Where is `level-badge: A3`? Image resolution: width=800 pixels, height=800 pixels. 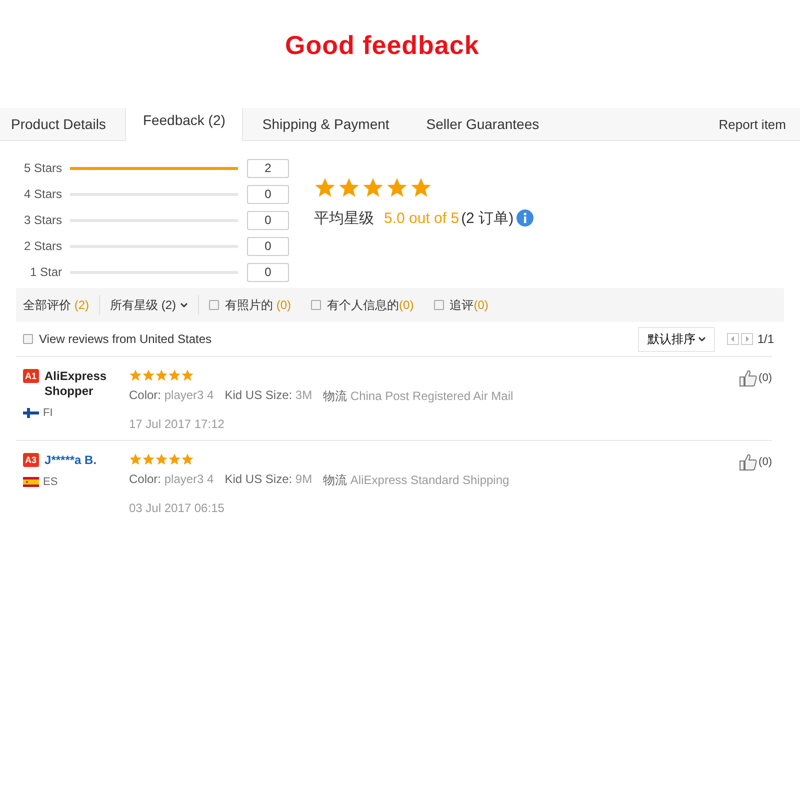 level-badge: A3 is located at coordinates (31, 460).